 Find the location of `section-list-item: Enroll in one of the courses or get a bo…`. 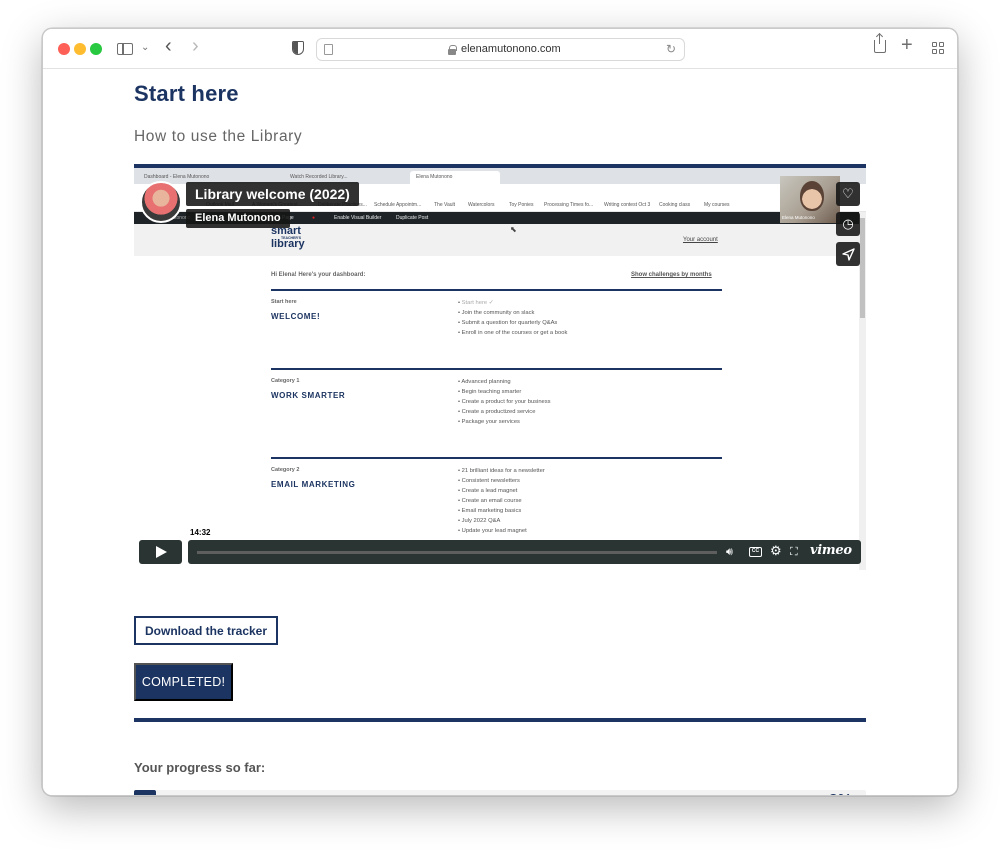

section-list-item: Enroll in one of the courses or get a bo… is located at coordinates (513, 333).